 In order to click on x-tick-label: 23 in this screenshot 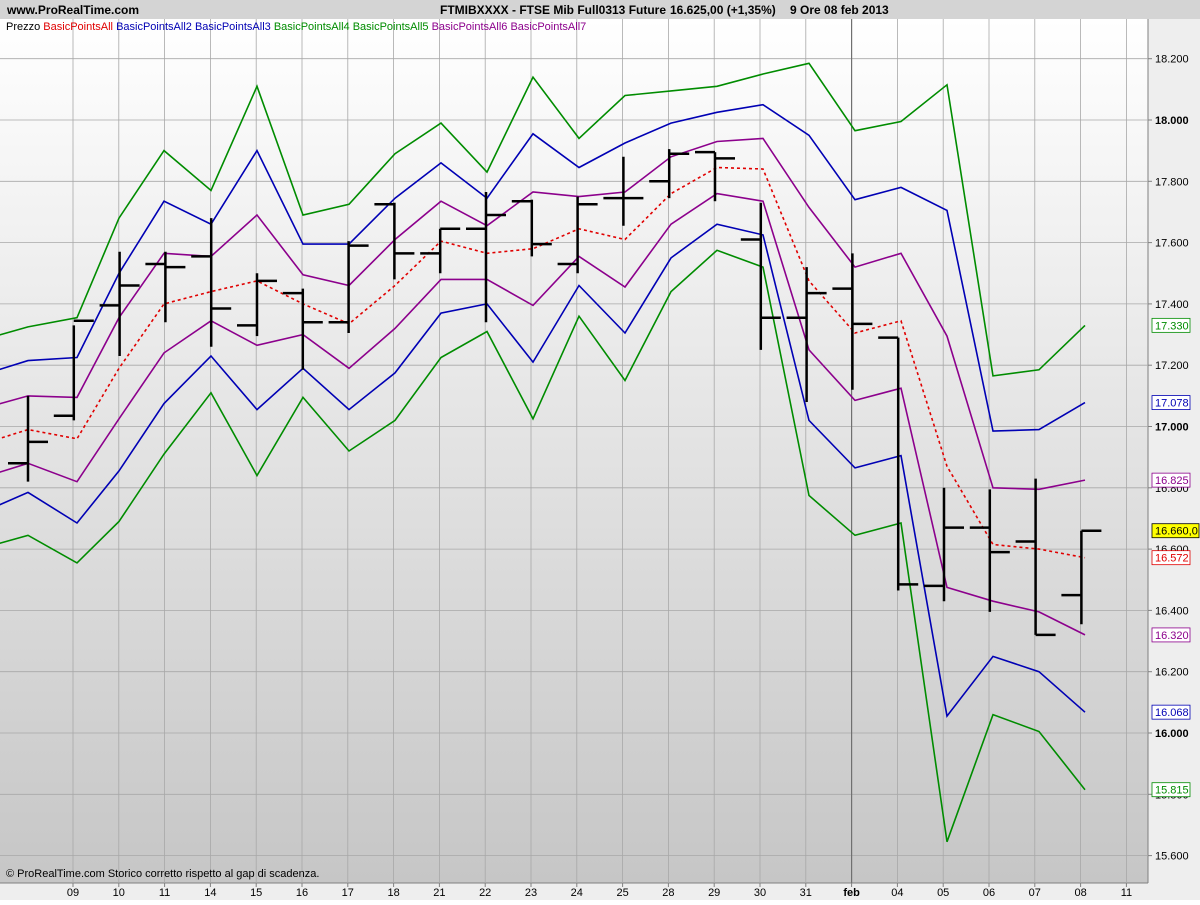, I will do `click(531, 893)`.